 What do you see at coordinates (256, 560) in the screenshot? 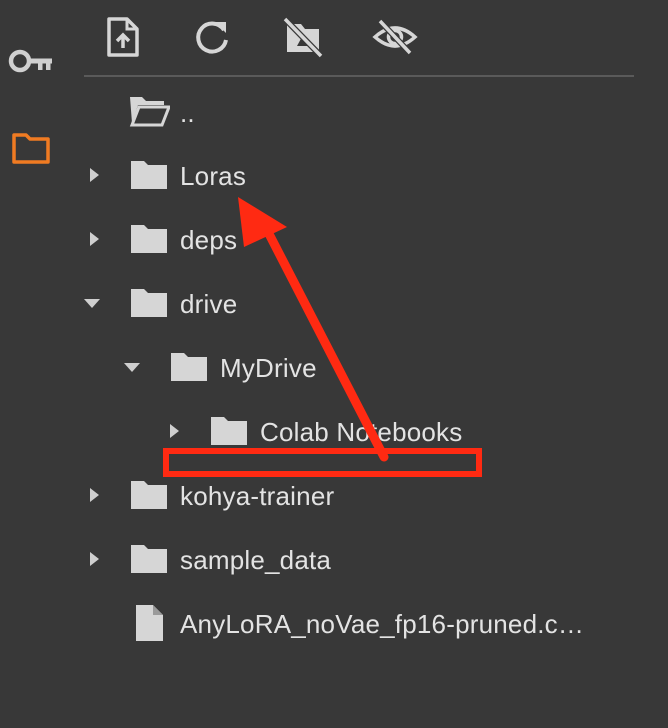
I see `tree-item-label: sample_data` at bounding box center [256, 560].